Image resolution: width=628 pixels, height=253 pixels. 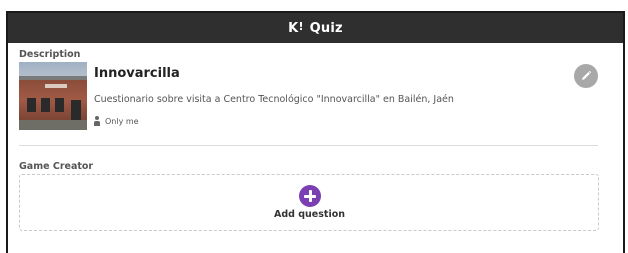 I want to click on edit-button, so click(x=586, y=76).